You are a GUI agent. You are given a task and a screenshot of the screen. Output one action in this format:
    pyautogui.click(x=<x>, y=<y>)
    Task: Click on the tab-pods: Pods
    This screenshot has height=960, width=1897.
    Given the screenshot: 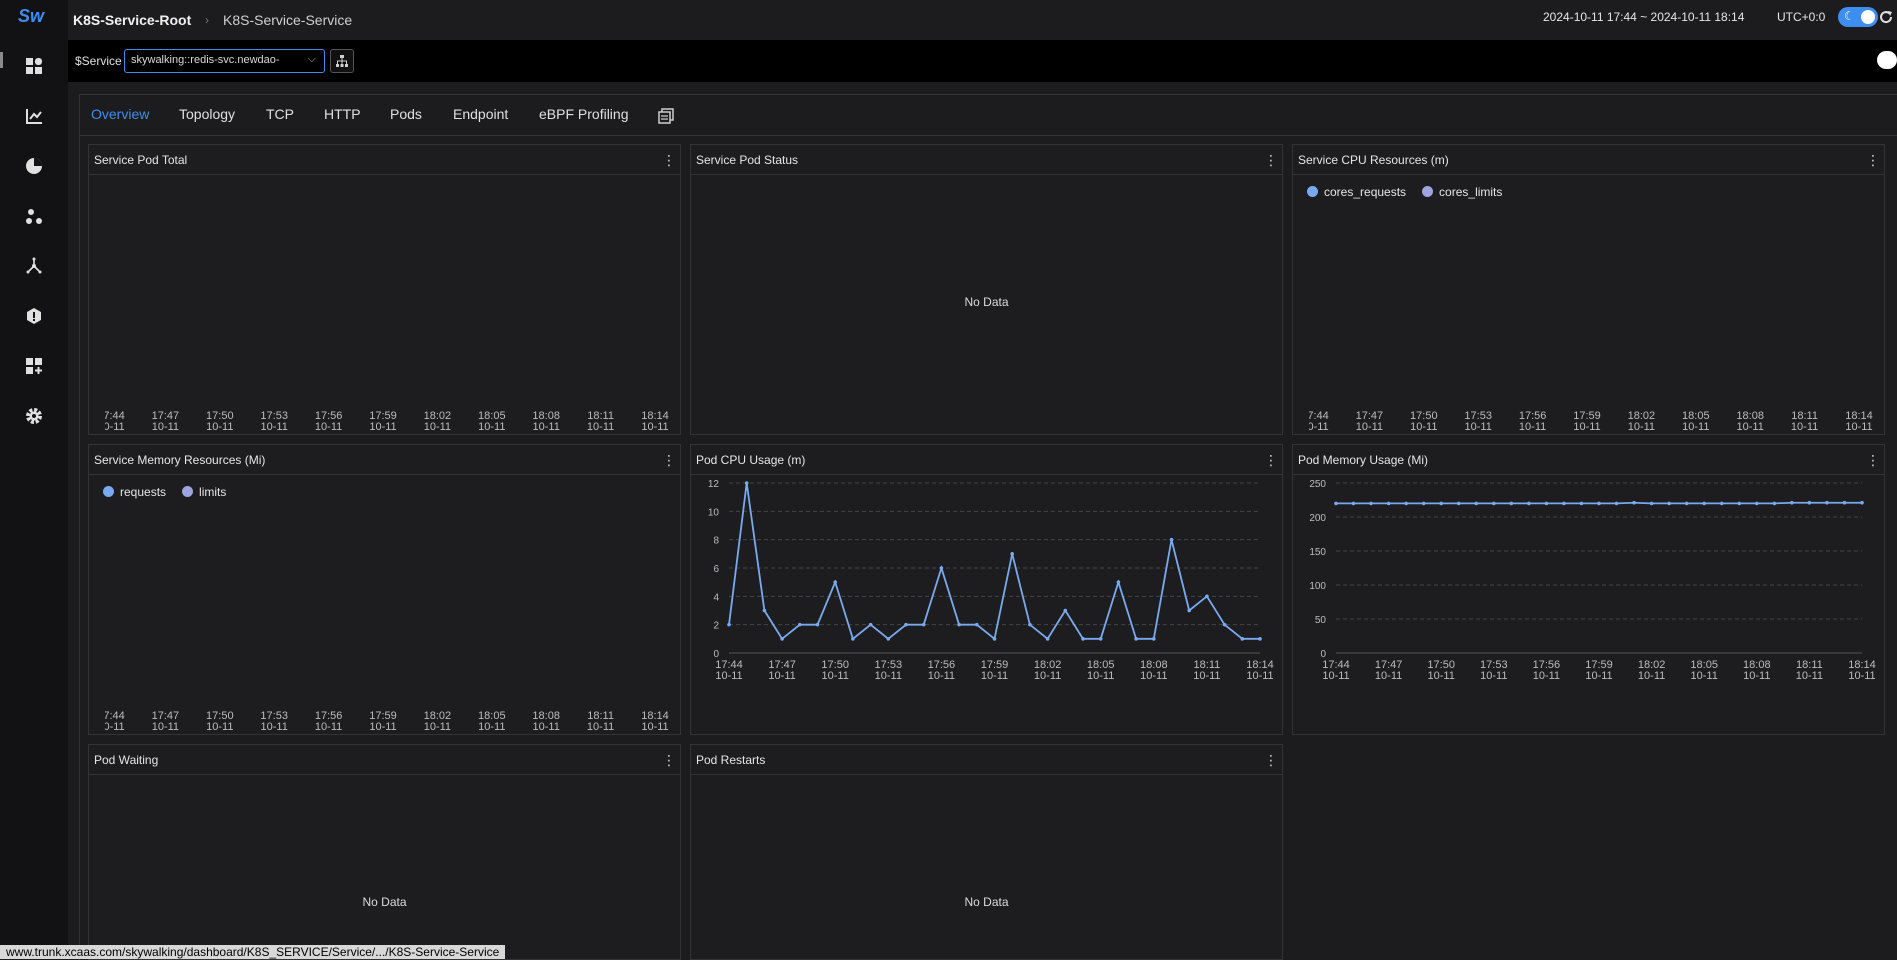 What is the action you would take?
    pyautogui.click(x=406, y=114)
    